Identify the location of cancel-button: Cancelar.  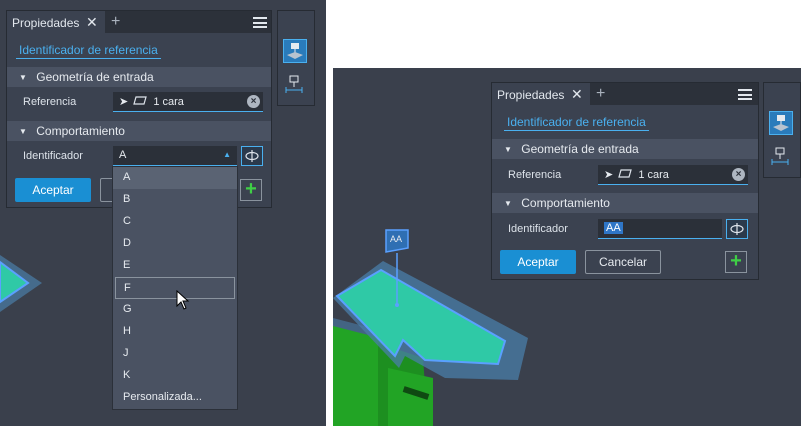
(623, 262).